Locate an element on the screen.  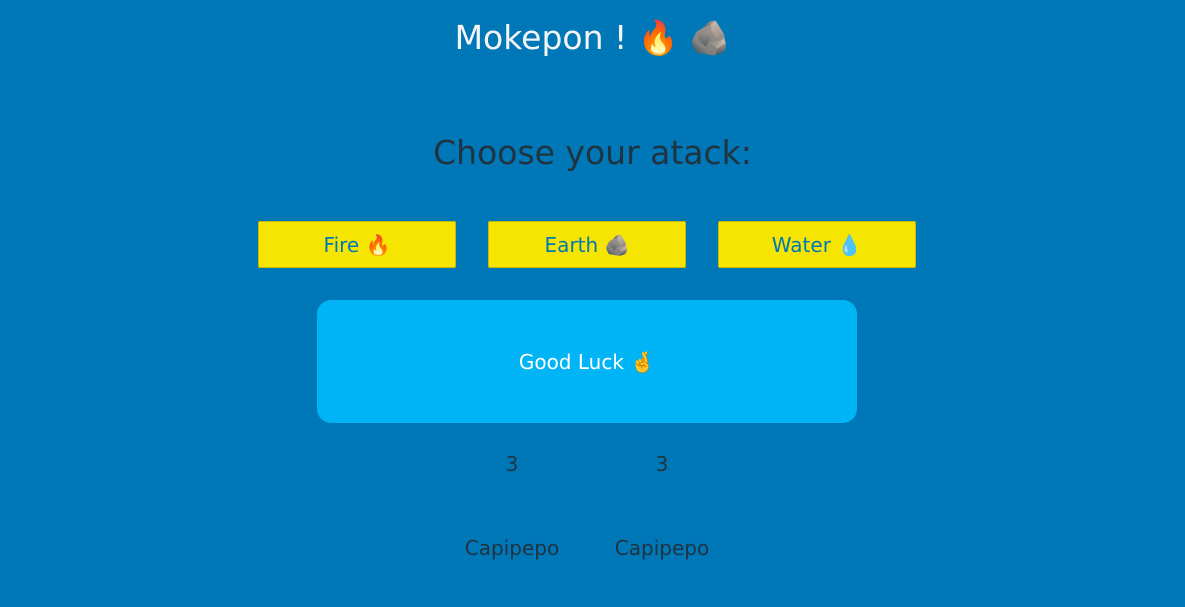
result-message-box: Good Luck 🤞 is located at coordinates (587, 361).